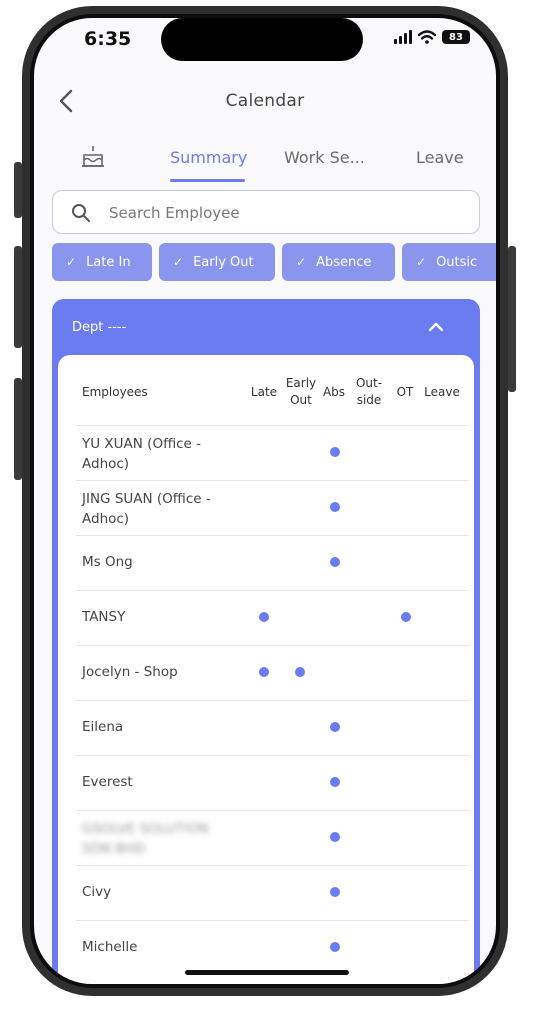  I want to click on employee-name: Civy, so click(97, 892).